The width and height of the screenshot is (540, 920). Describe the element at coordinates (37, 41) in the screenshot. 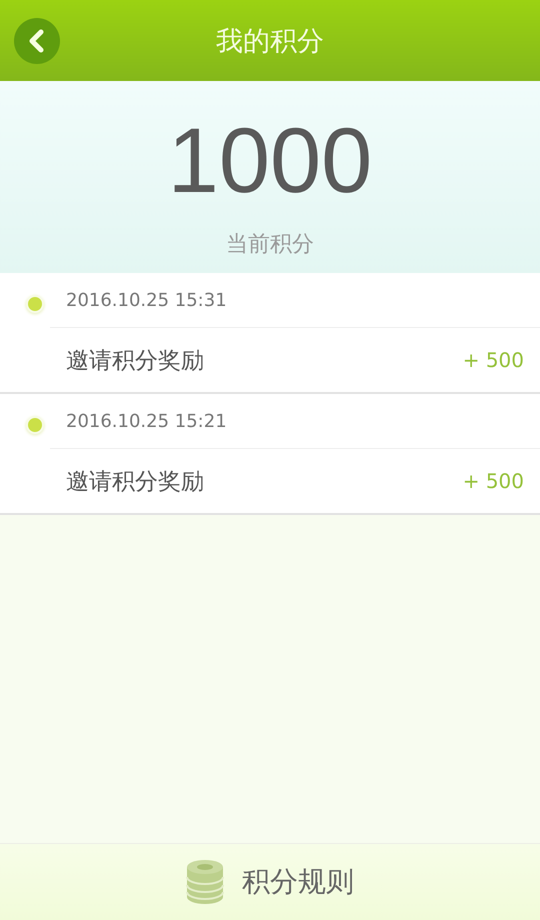

I see `back-button` at that location.